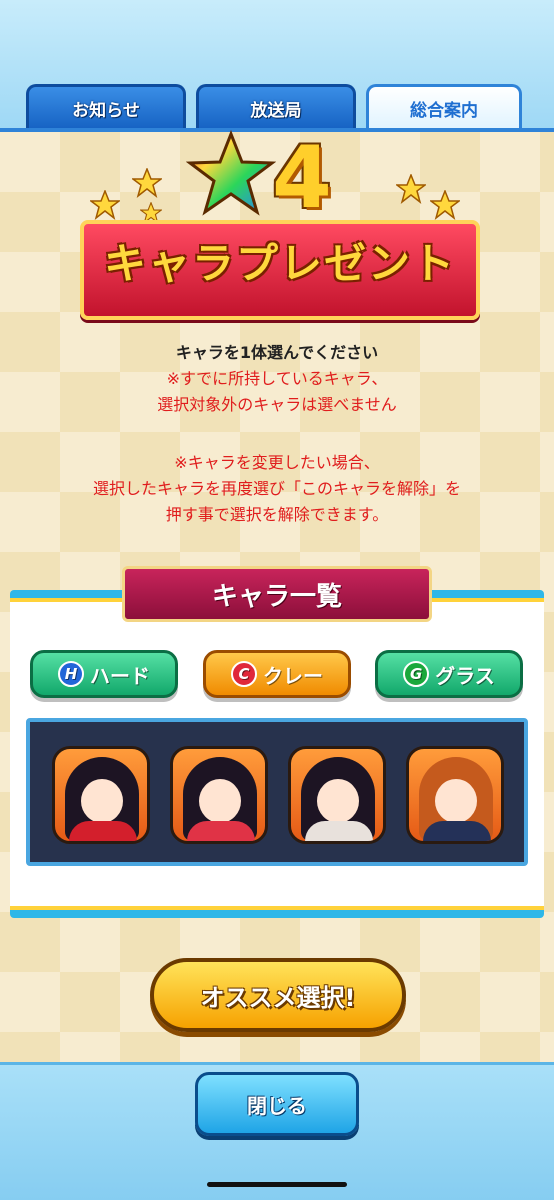 The image size is (554, 1200). I want to click on grass-badge-icon: G, so click(416, 674).